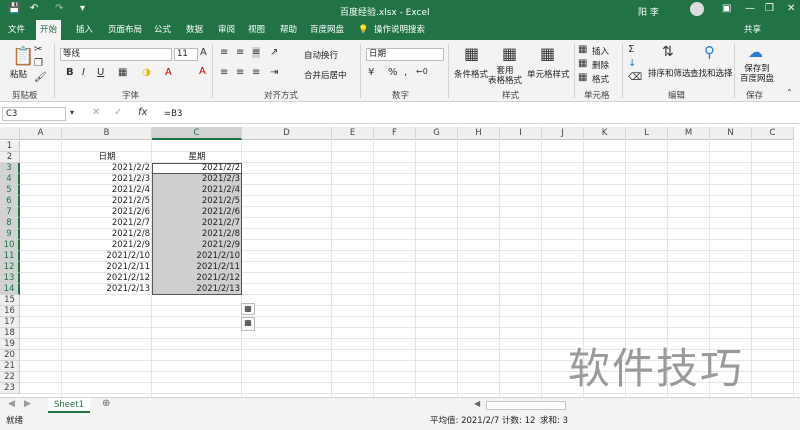 The image size is (800, 430). I want to click on save-icon: 💾, so click(14, 8).